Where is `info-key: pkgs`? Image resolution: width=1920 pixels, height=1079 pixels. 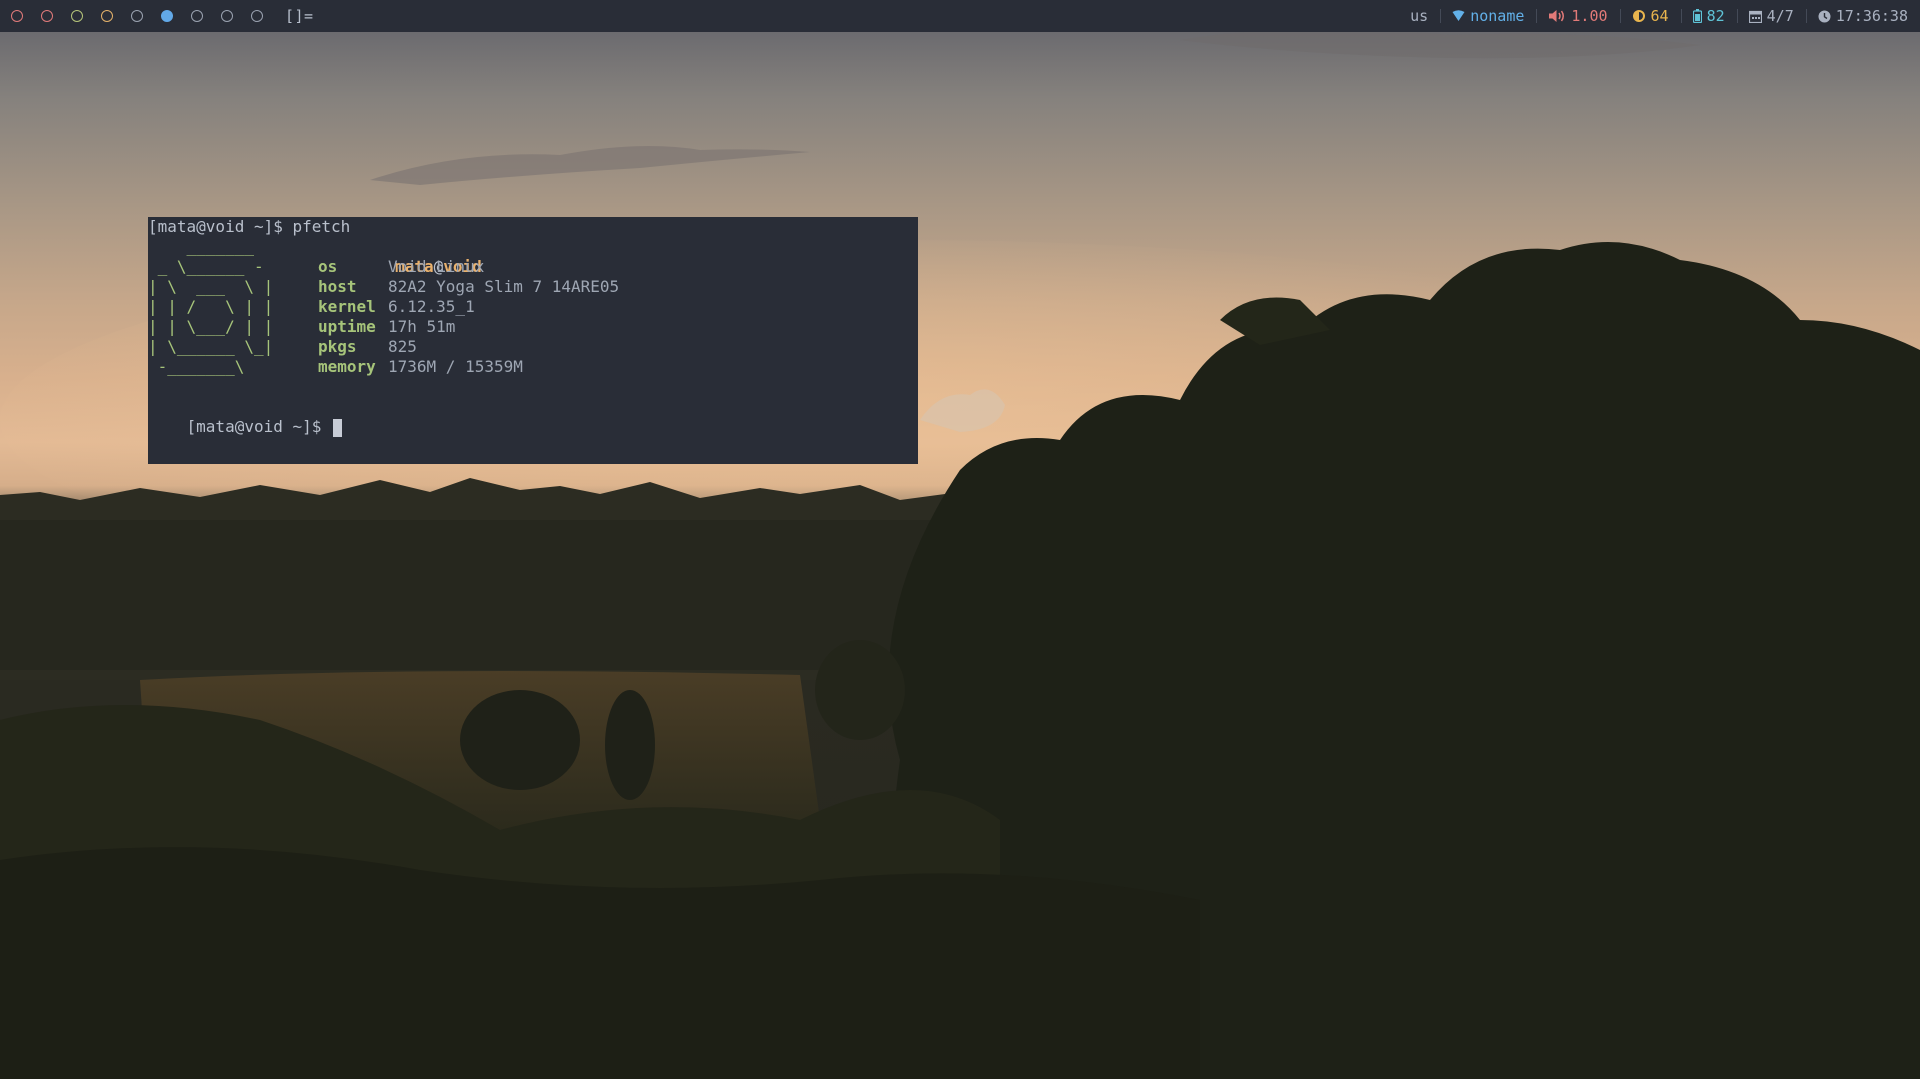 info-key: pkgs is located at coordinates (337, 346).